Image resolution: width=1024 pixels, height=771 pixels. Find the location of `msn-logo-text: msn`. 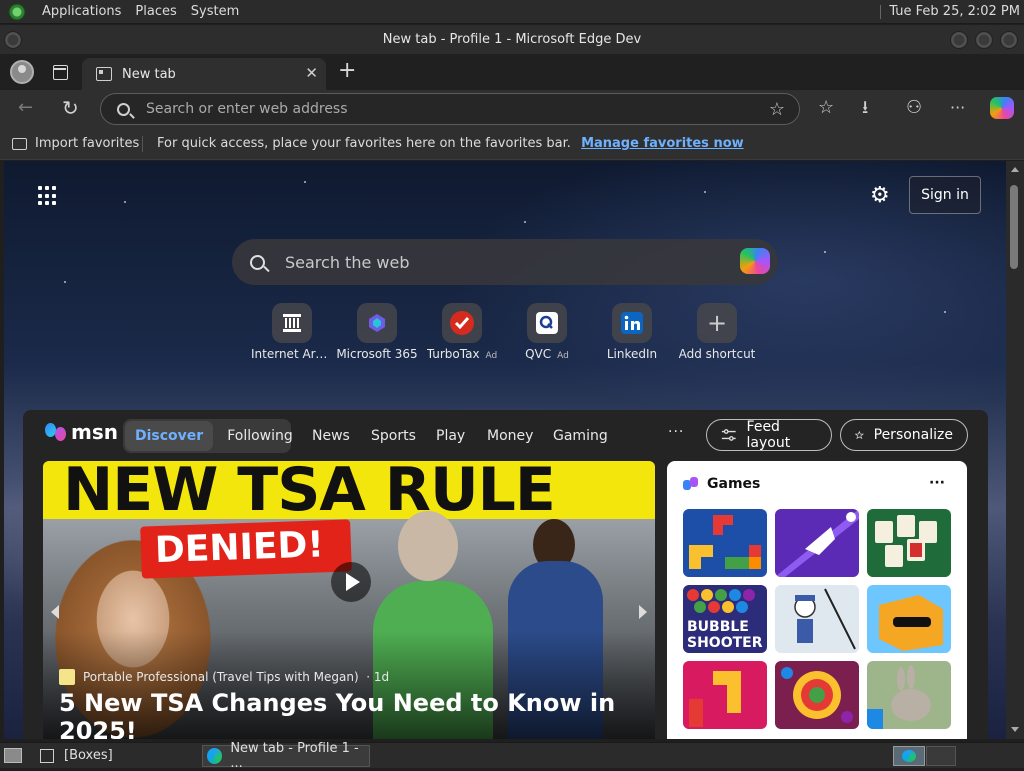

msn-logo-text: msn is located at coordinates (94, 432).